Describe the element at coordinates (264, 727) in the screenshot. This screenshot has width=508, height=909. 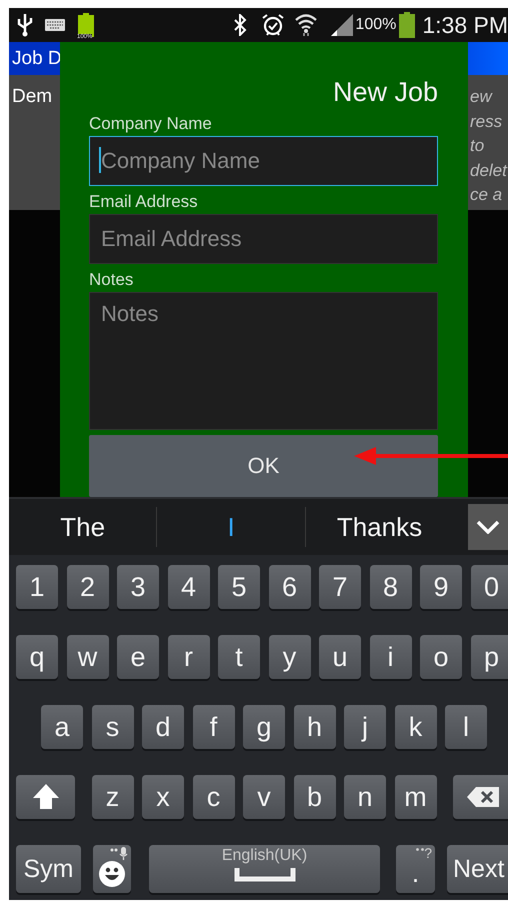
I see `key: g` at that location.